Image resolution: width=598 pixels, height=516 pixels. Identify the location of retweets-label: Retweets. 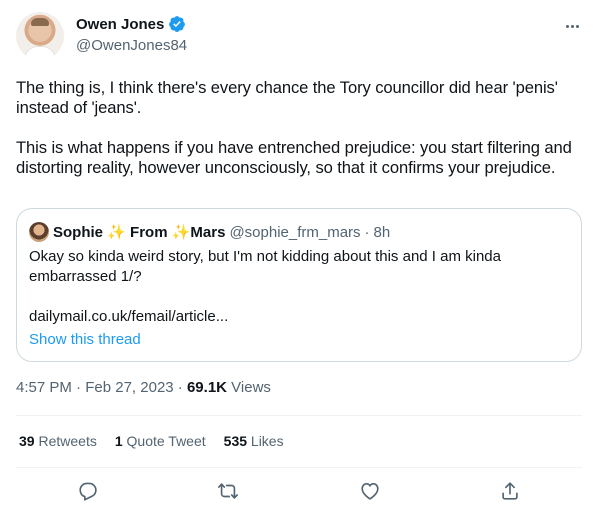
(67, 441).